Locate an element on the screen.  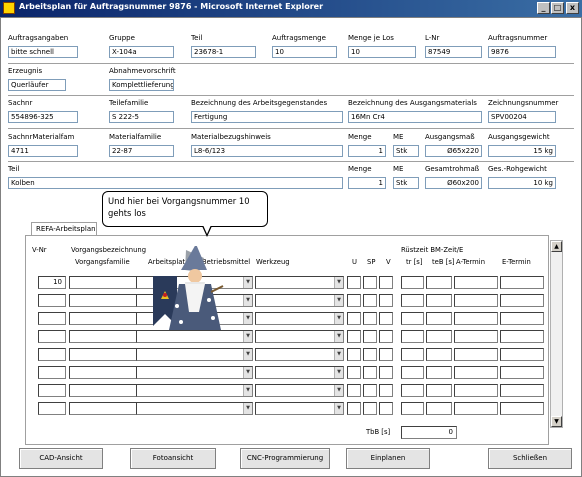
field-abnahmevorschrift: Komplettlieferung is located at coordinates (141, 85).